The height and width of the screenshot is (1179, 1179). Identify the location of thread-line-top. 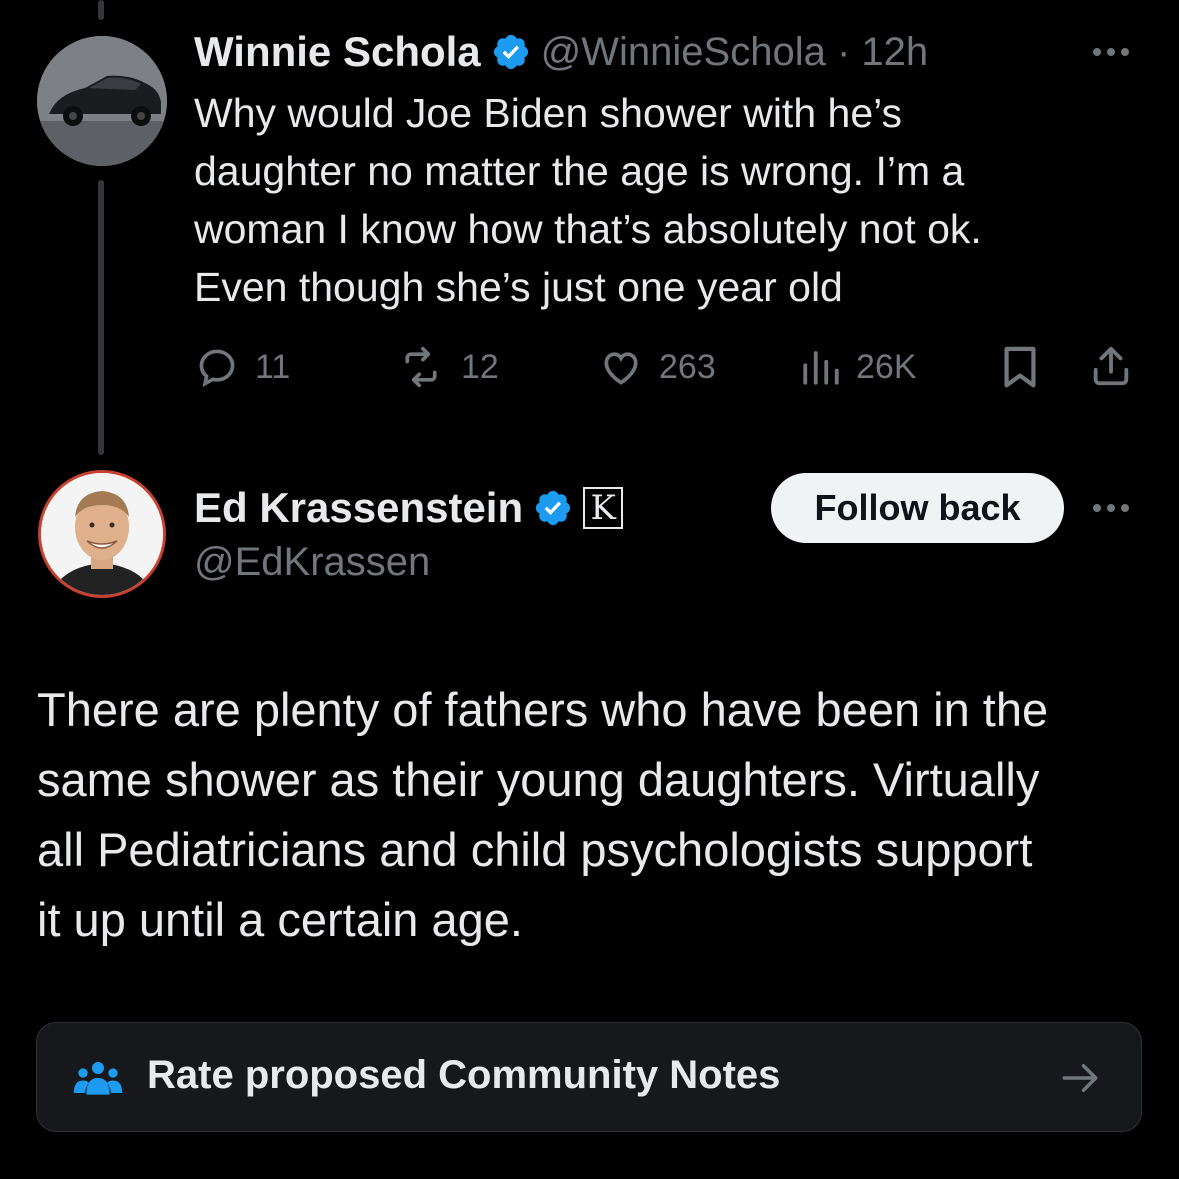
(101, 10).